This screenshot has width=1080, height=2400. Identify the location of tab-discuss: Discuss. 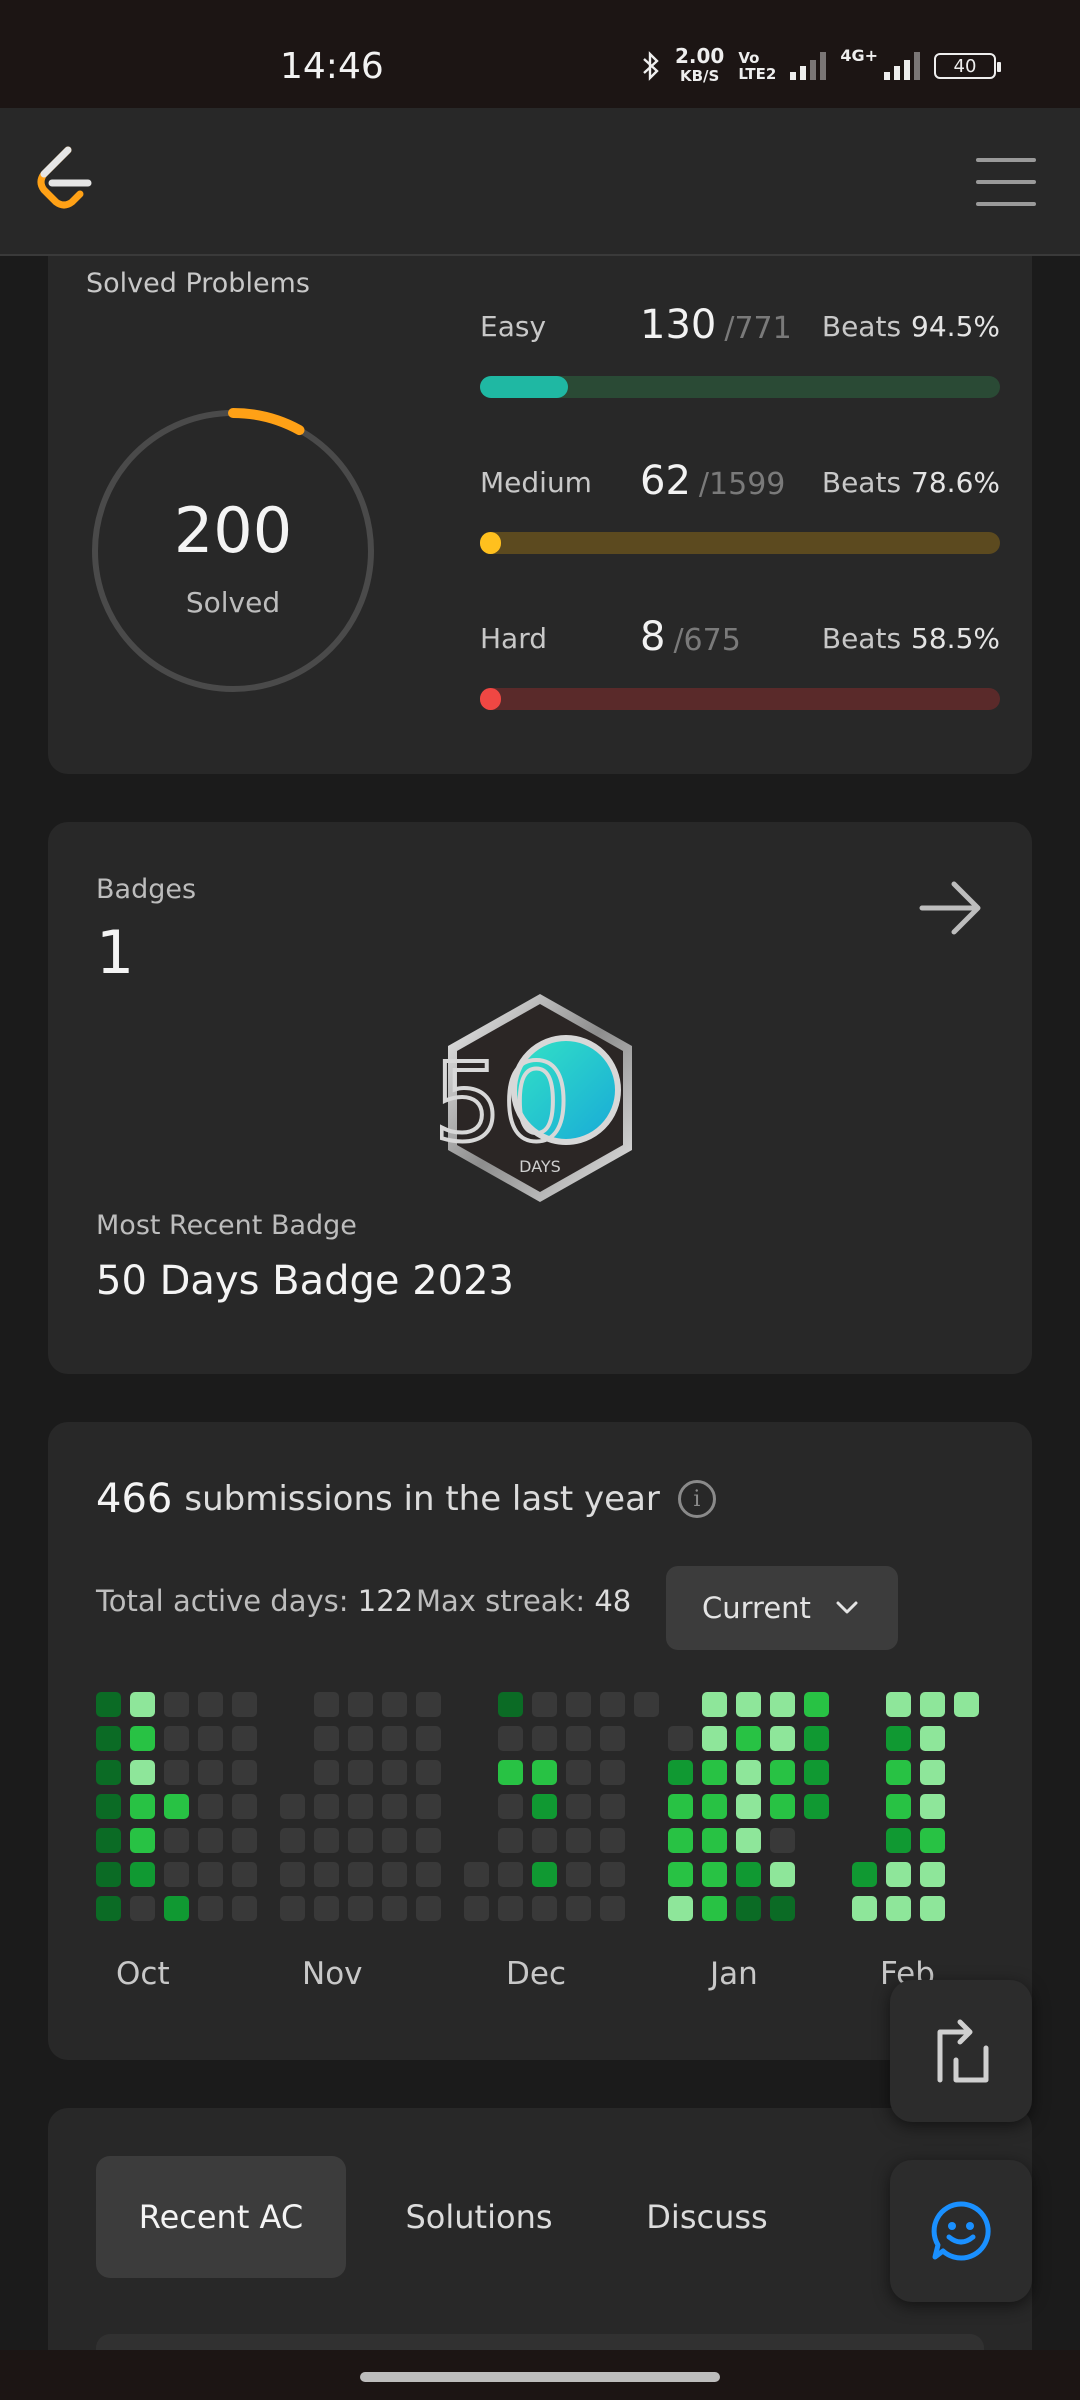
(707, 2217).